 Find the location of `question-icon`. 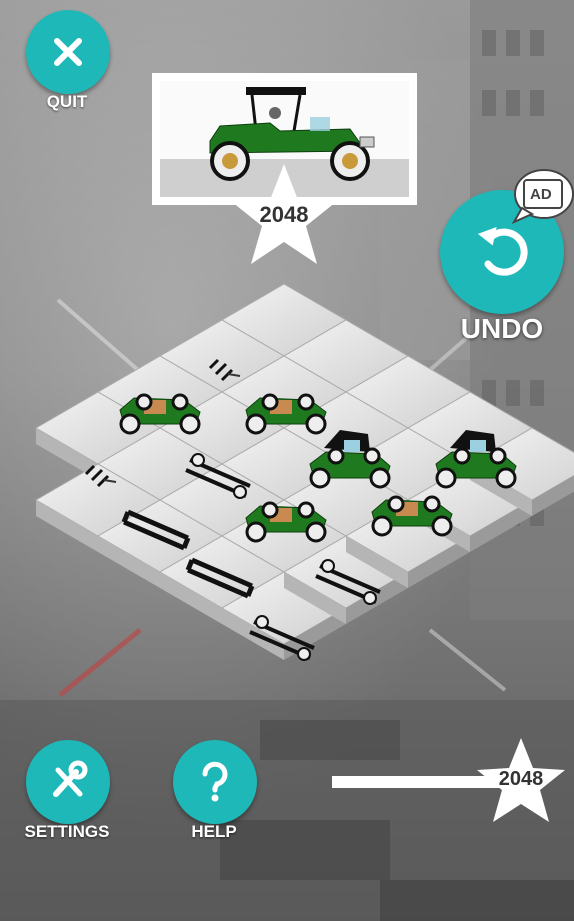

question-icon is located at coordinates (215, 781).